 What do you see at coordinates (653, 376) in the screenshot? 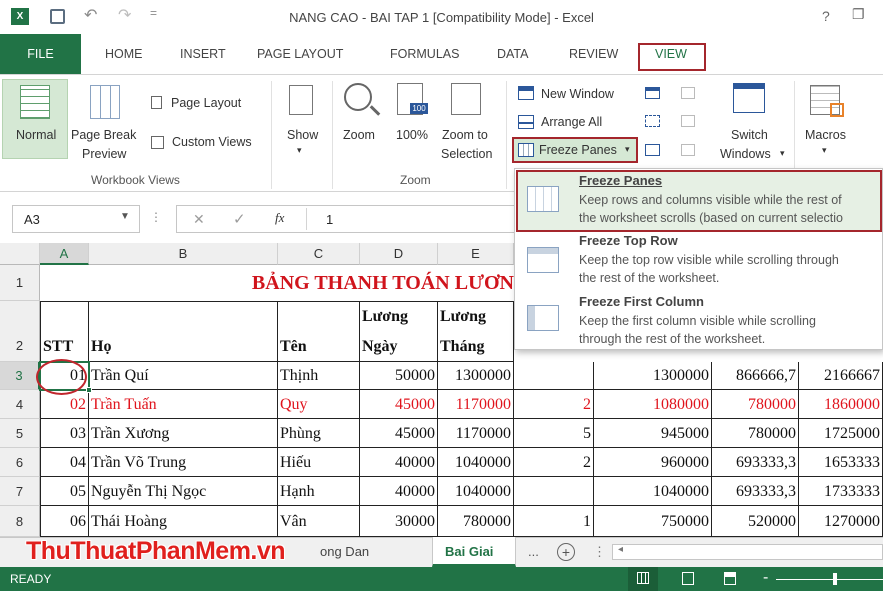
I see `cell-r3-g: 1300000` at bounding box center [653, 376].